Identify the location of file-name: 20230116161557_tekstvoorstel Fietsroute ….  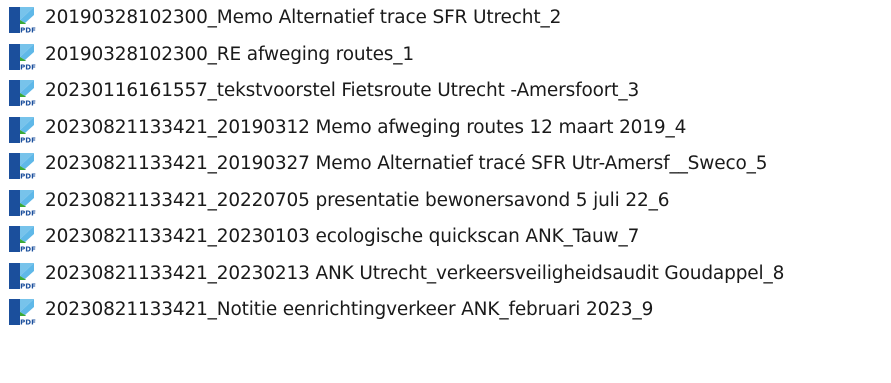
(342, 90).